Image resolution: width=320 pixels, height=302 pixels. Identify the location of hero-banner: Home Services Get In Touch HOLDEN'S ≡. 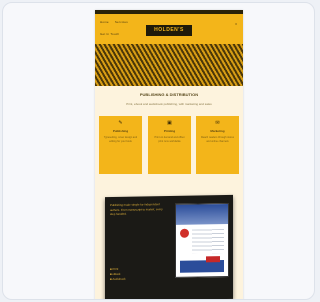
(169, 50).